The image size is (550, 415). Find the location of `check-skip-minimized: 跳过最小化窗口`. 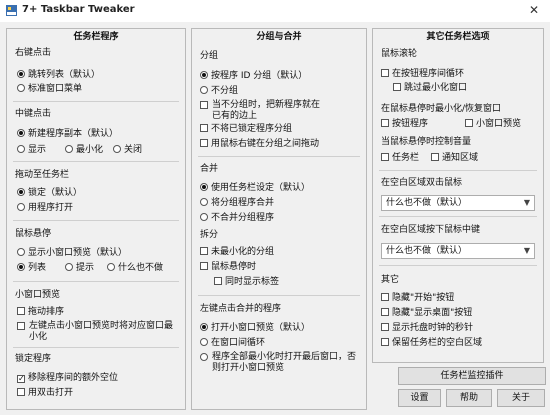

check-skip-minimized: 跳过最小化窗口 is located at coordinates (430, 88).